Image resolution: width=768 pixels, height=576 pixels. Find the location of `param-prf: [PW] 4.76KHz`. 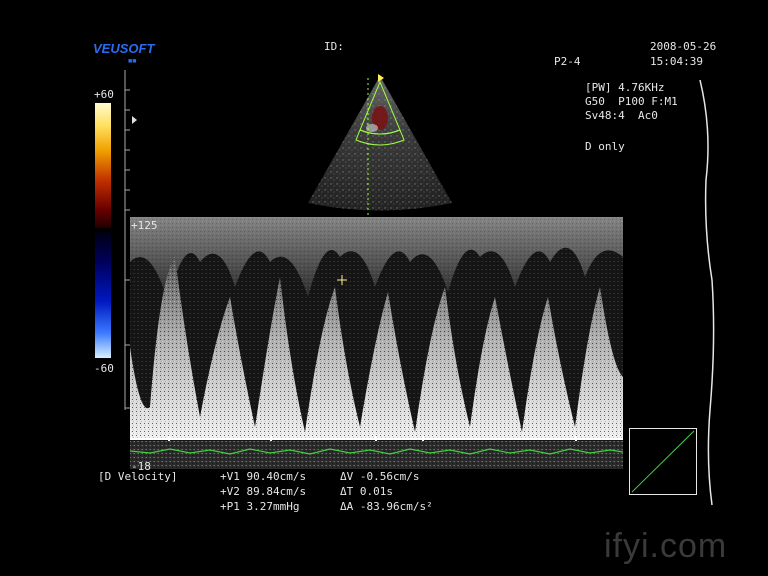

param-prf: [PW] 4.76KHz is located at coordinates (625, 87).